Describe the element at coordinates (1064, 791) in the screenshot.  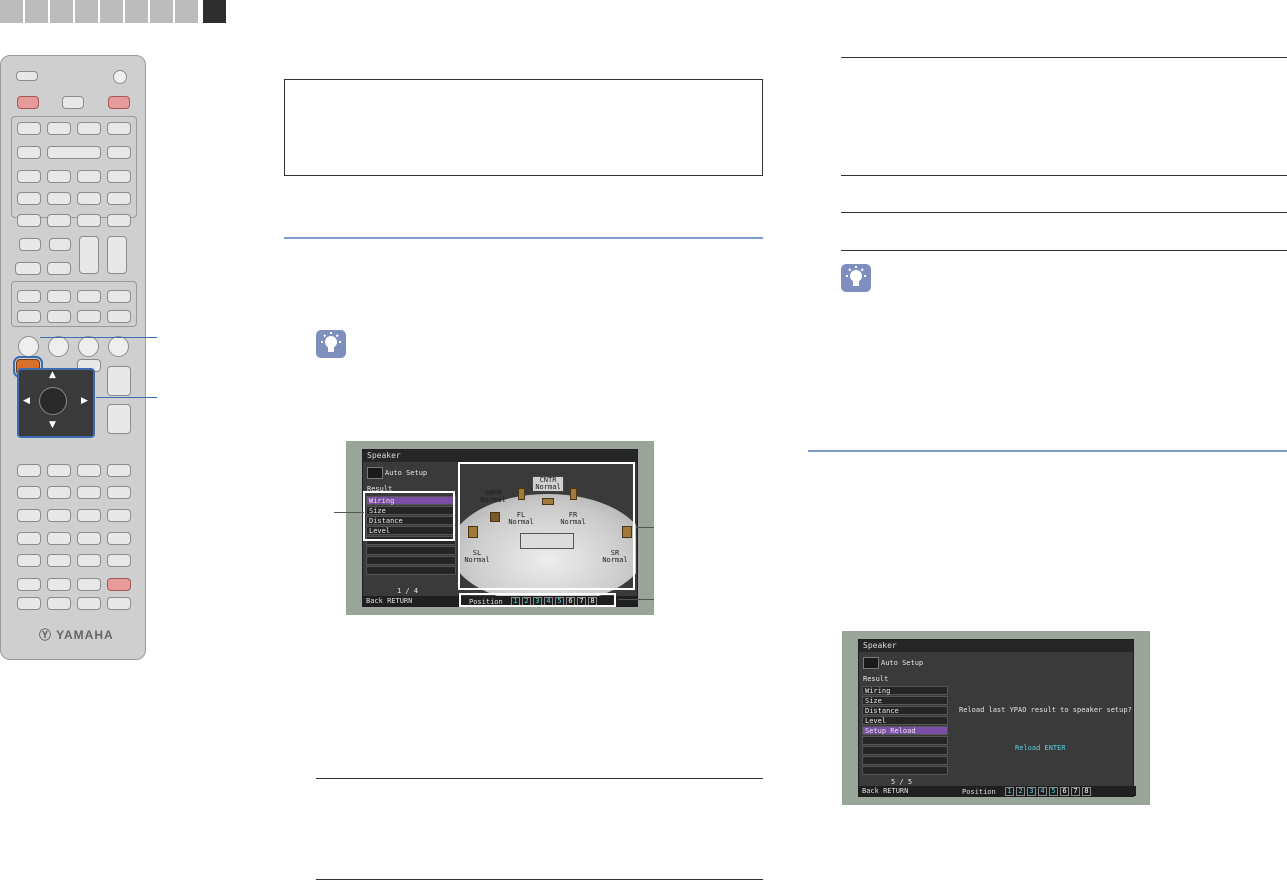
I see `position-box-6: 6` at that location.